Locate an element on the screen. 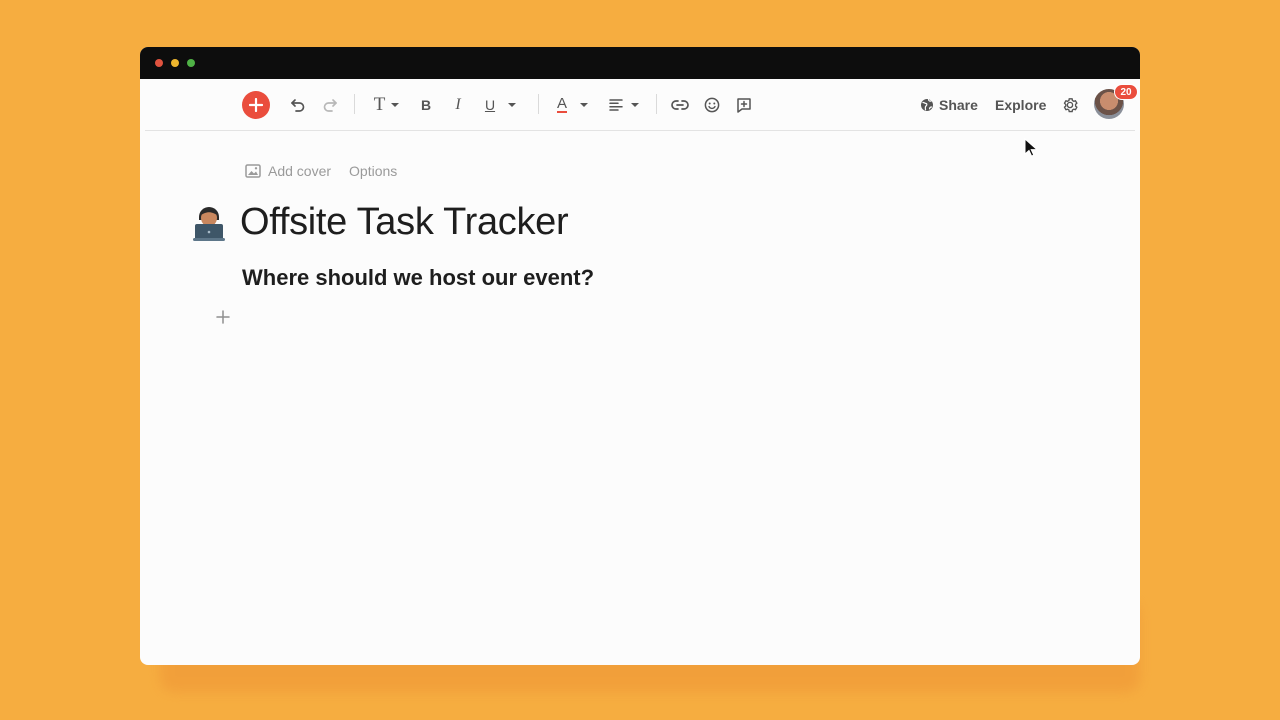 The width and height of the screenshot is (1280, 720). insert-button is located at coordinates (256, 105).